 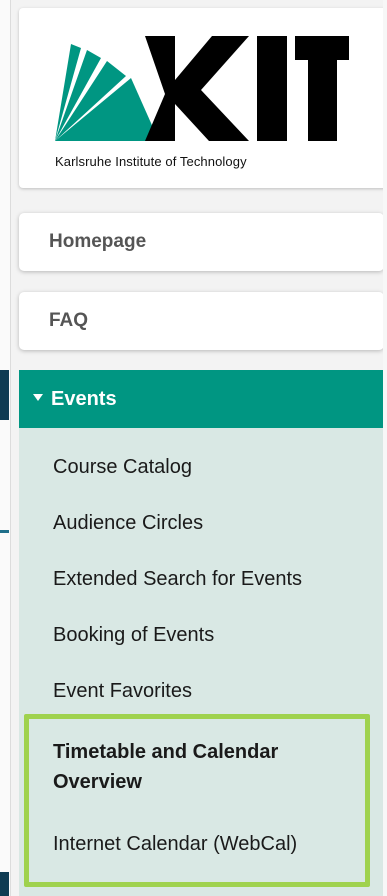 I want to click on submenu-item-timetable-calendar-overview: Timetable and Calendar Overview, so click(x=203, y=767).